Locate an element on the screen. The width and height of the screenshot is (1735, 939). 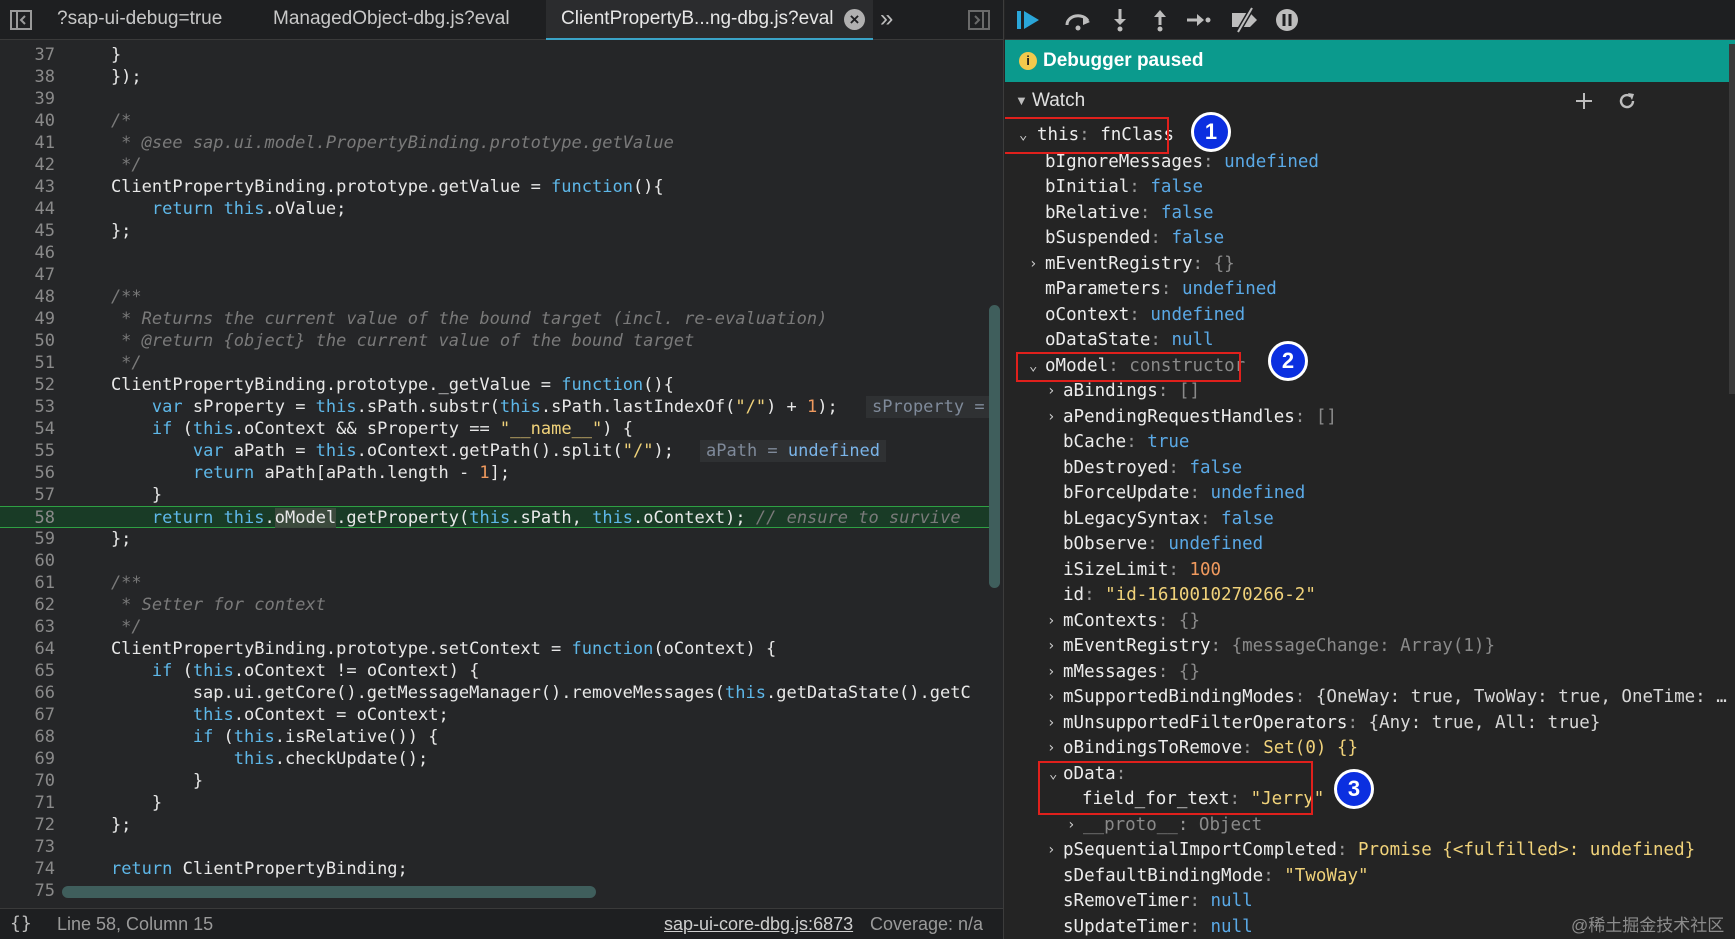
code-line: 65 if (this.oContext != oContext) { is located at coordinates (257, 671).